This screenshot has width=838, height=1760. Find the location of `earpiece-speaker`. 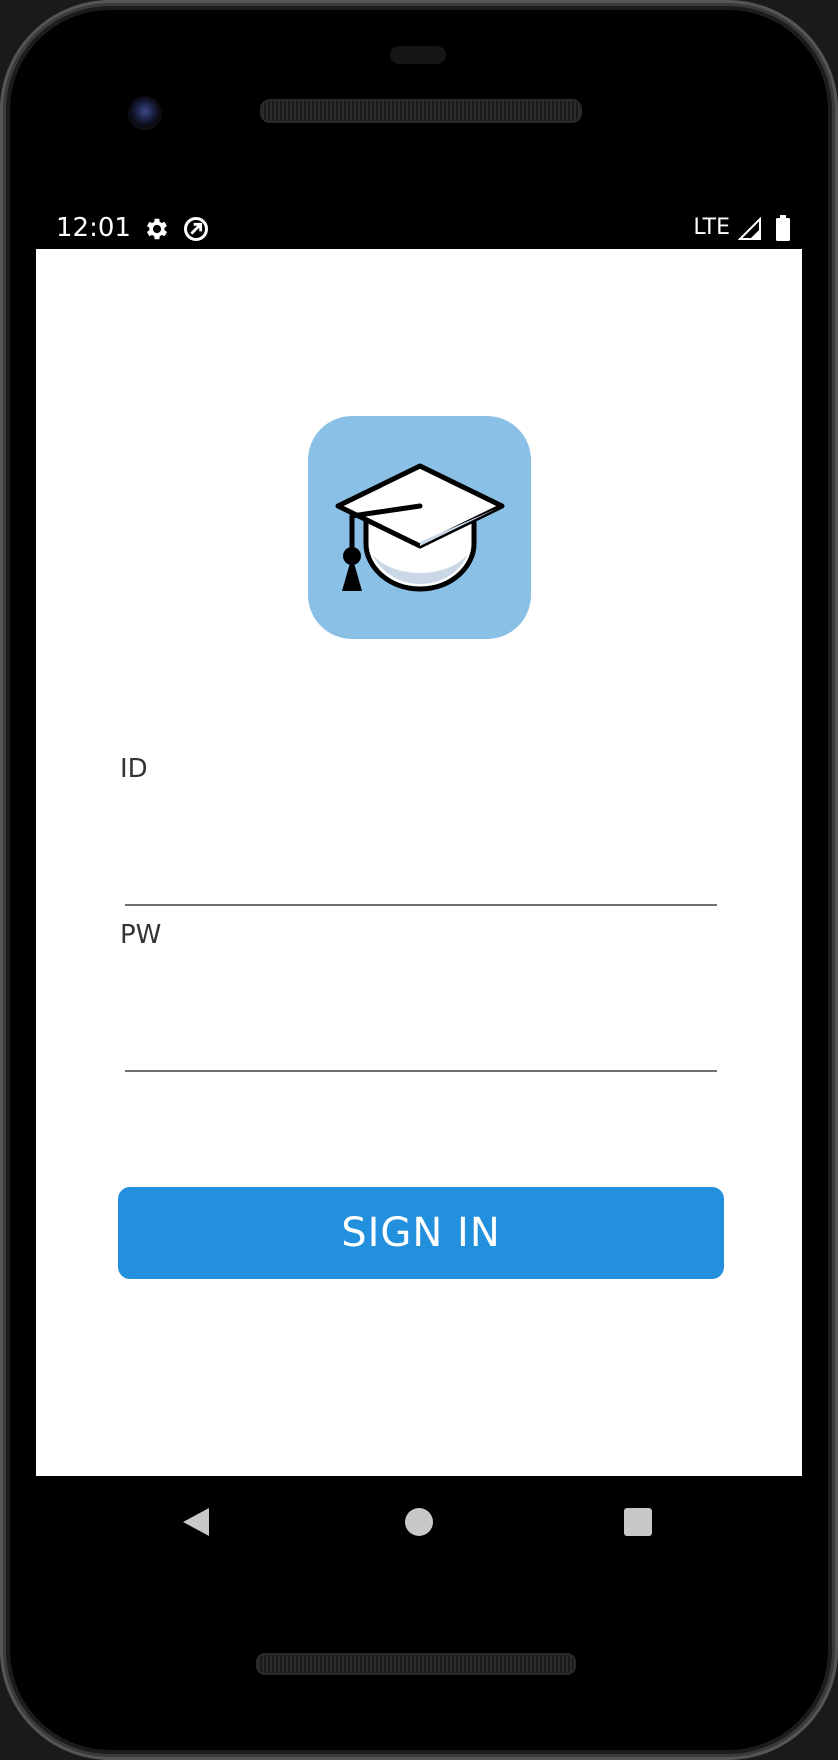

earpiece-speaker is located at coordinates (421, 111).